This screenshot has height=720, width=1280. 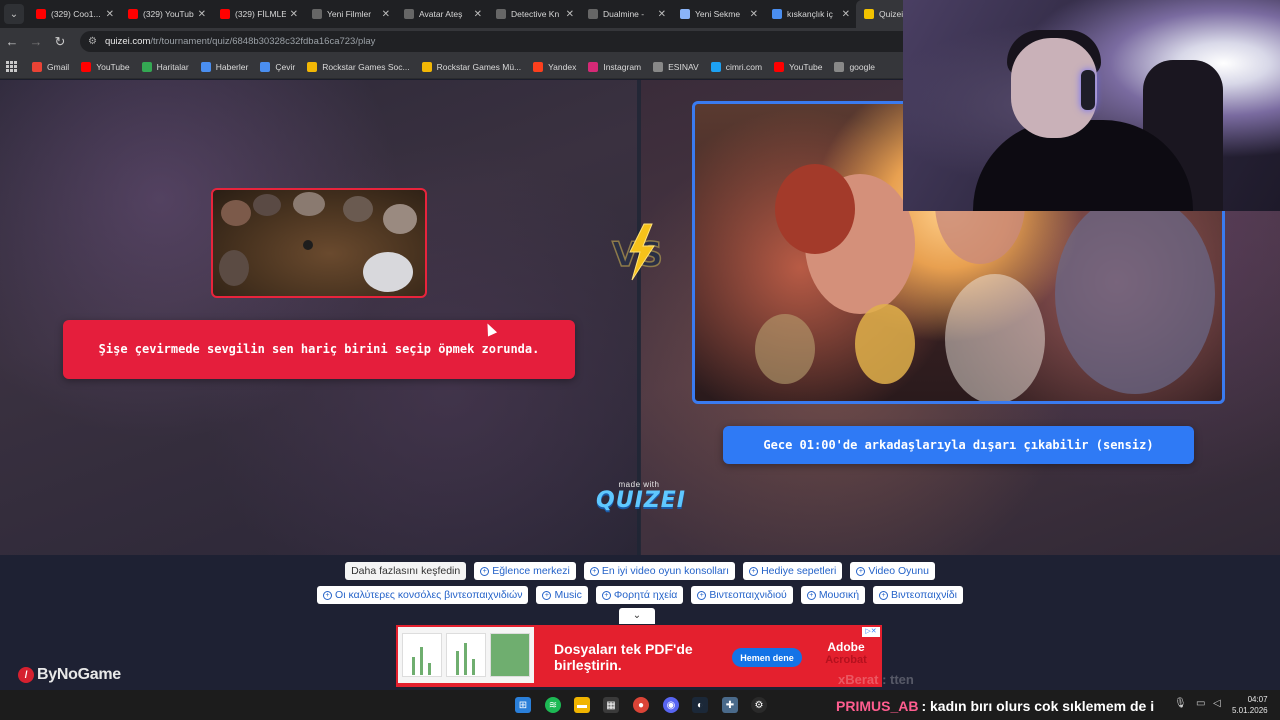 I want to click on explore-chip: + Οι καλύτερες κονσόλες βιντεοπαιχνιδιών, so click(x=423, y=595).